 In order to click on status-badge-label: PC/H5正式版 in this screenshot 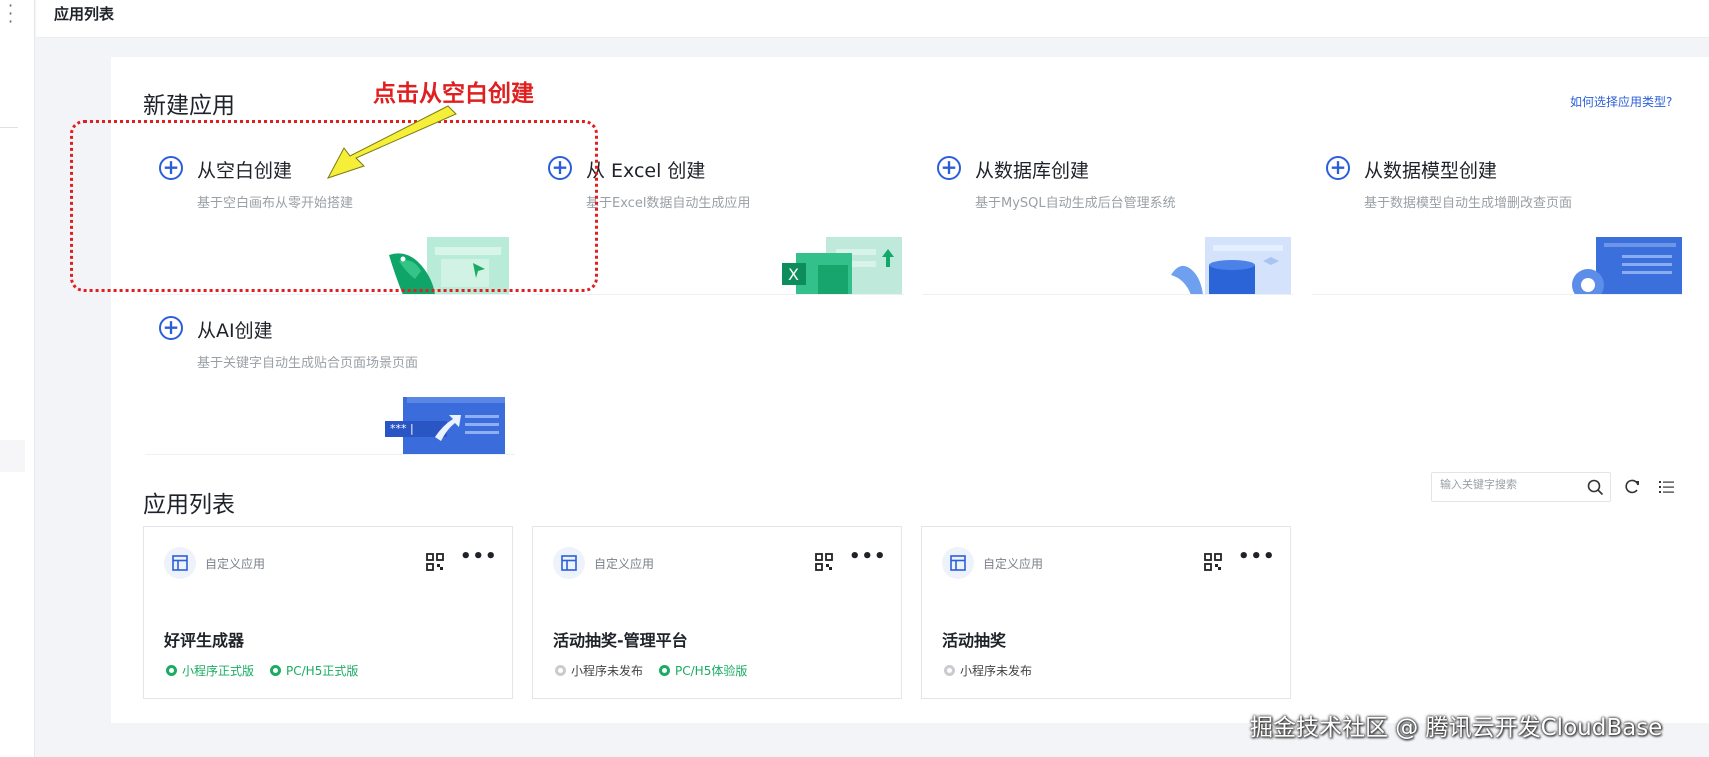, I will do `click(322, 671)`.